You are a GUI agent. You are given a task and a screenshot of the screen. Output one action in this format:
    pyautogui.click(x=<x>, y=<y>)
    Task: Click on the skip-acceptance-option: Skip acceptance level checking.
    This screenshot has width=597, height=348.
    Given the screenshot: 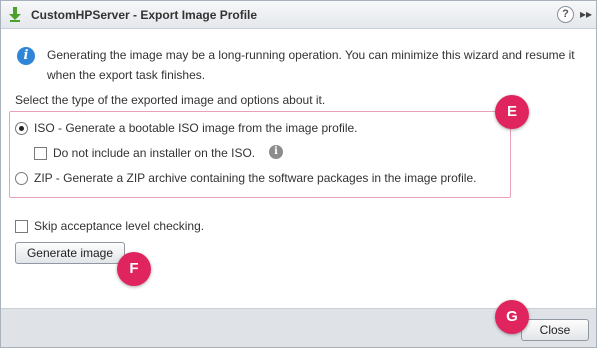 What is the action you would take?
    pyautogui.click(x=109, y=226)
    